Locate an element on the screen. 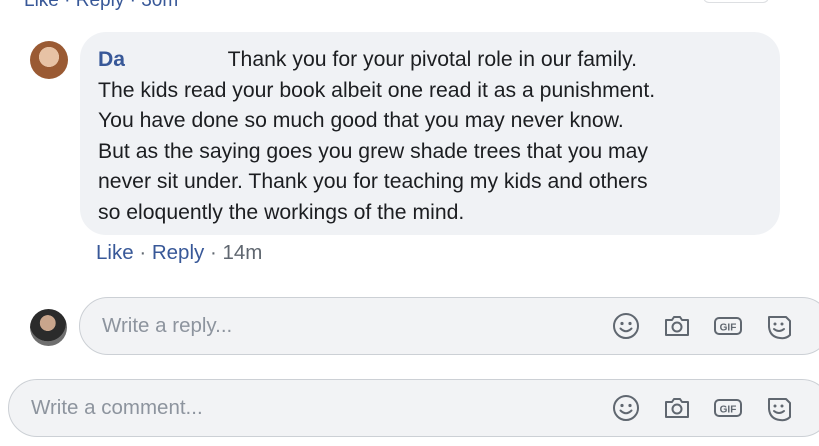  current-user-avatar is located at coordinates (48, 327).